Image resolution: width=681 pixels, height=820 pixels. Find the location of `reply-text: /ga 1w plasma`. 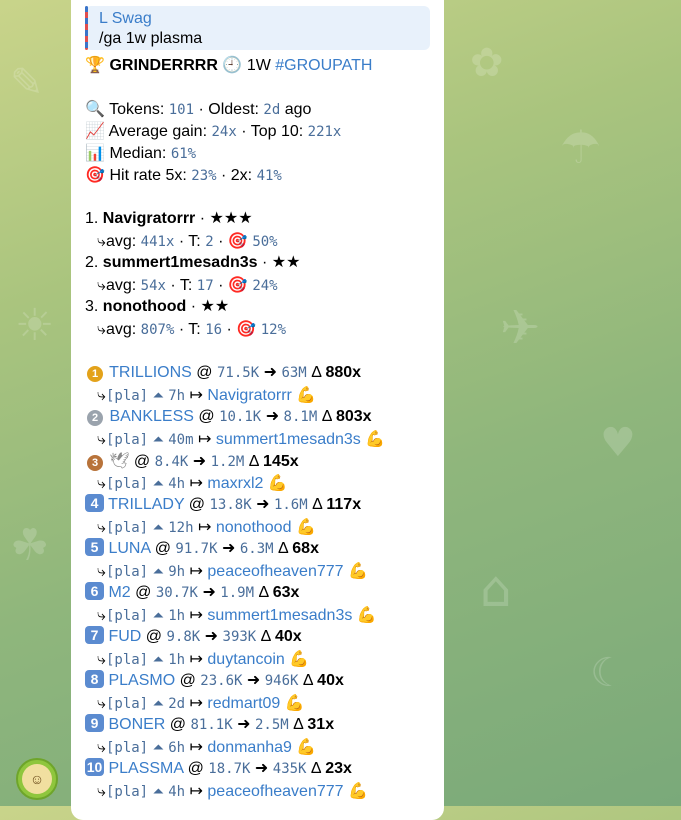

reply-text: /ga 1w plasma is located at coordinates (151, 38).